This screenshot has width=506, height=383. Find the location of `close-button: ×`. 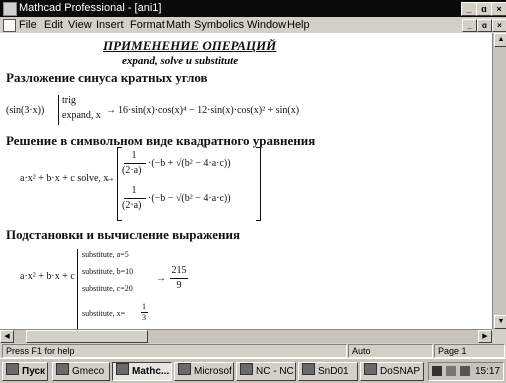

close-button: × is located at coordinates (498, 9).